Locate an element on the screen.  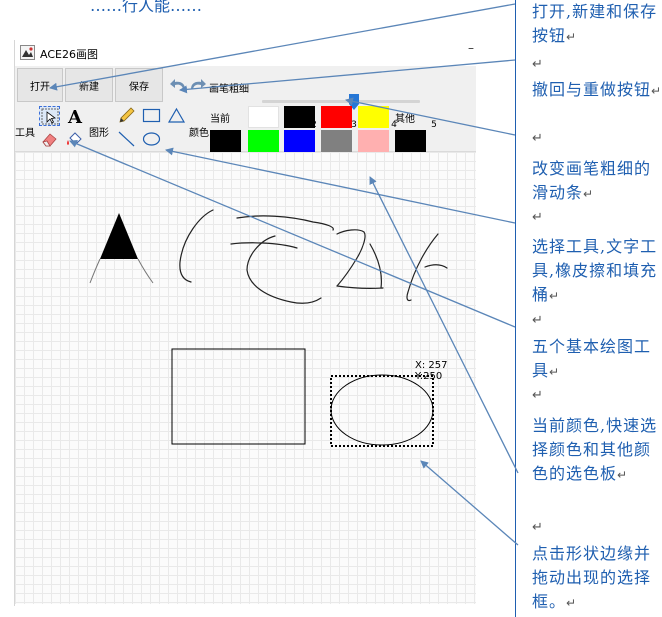
toolbar: 打开 新建 保存 画笔粗细 1 2 3 4 5 is located at coordinates (245, 109).